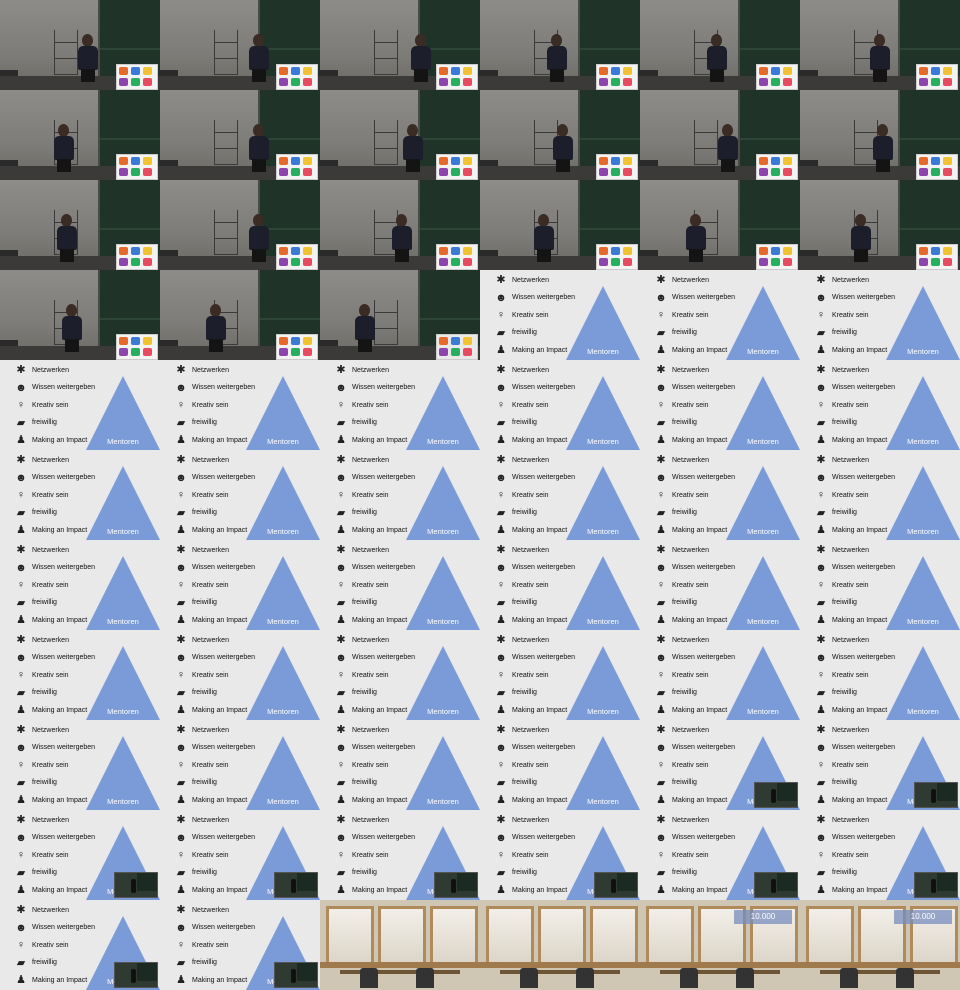 This screenshot has height=990, width=960. Describe the element at coordinates (259, 165) in the screenshot. I see `speaker-legs` at that location.